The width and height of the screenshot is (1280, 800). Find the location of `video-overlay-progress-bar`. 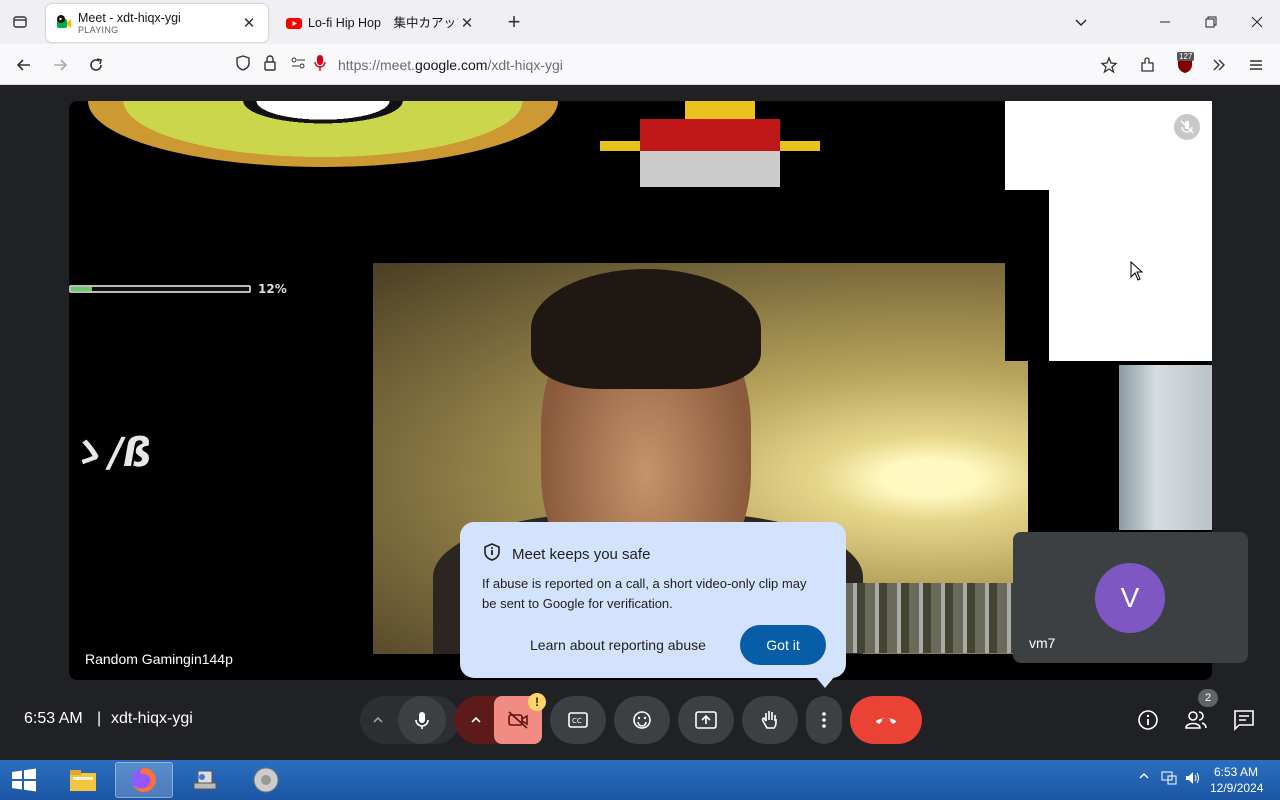

video-overlay-progress-bar is located at coordinates (160, 289).